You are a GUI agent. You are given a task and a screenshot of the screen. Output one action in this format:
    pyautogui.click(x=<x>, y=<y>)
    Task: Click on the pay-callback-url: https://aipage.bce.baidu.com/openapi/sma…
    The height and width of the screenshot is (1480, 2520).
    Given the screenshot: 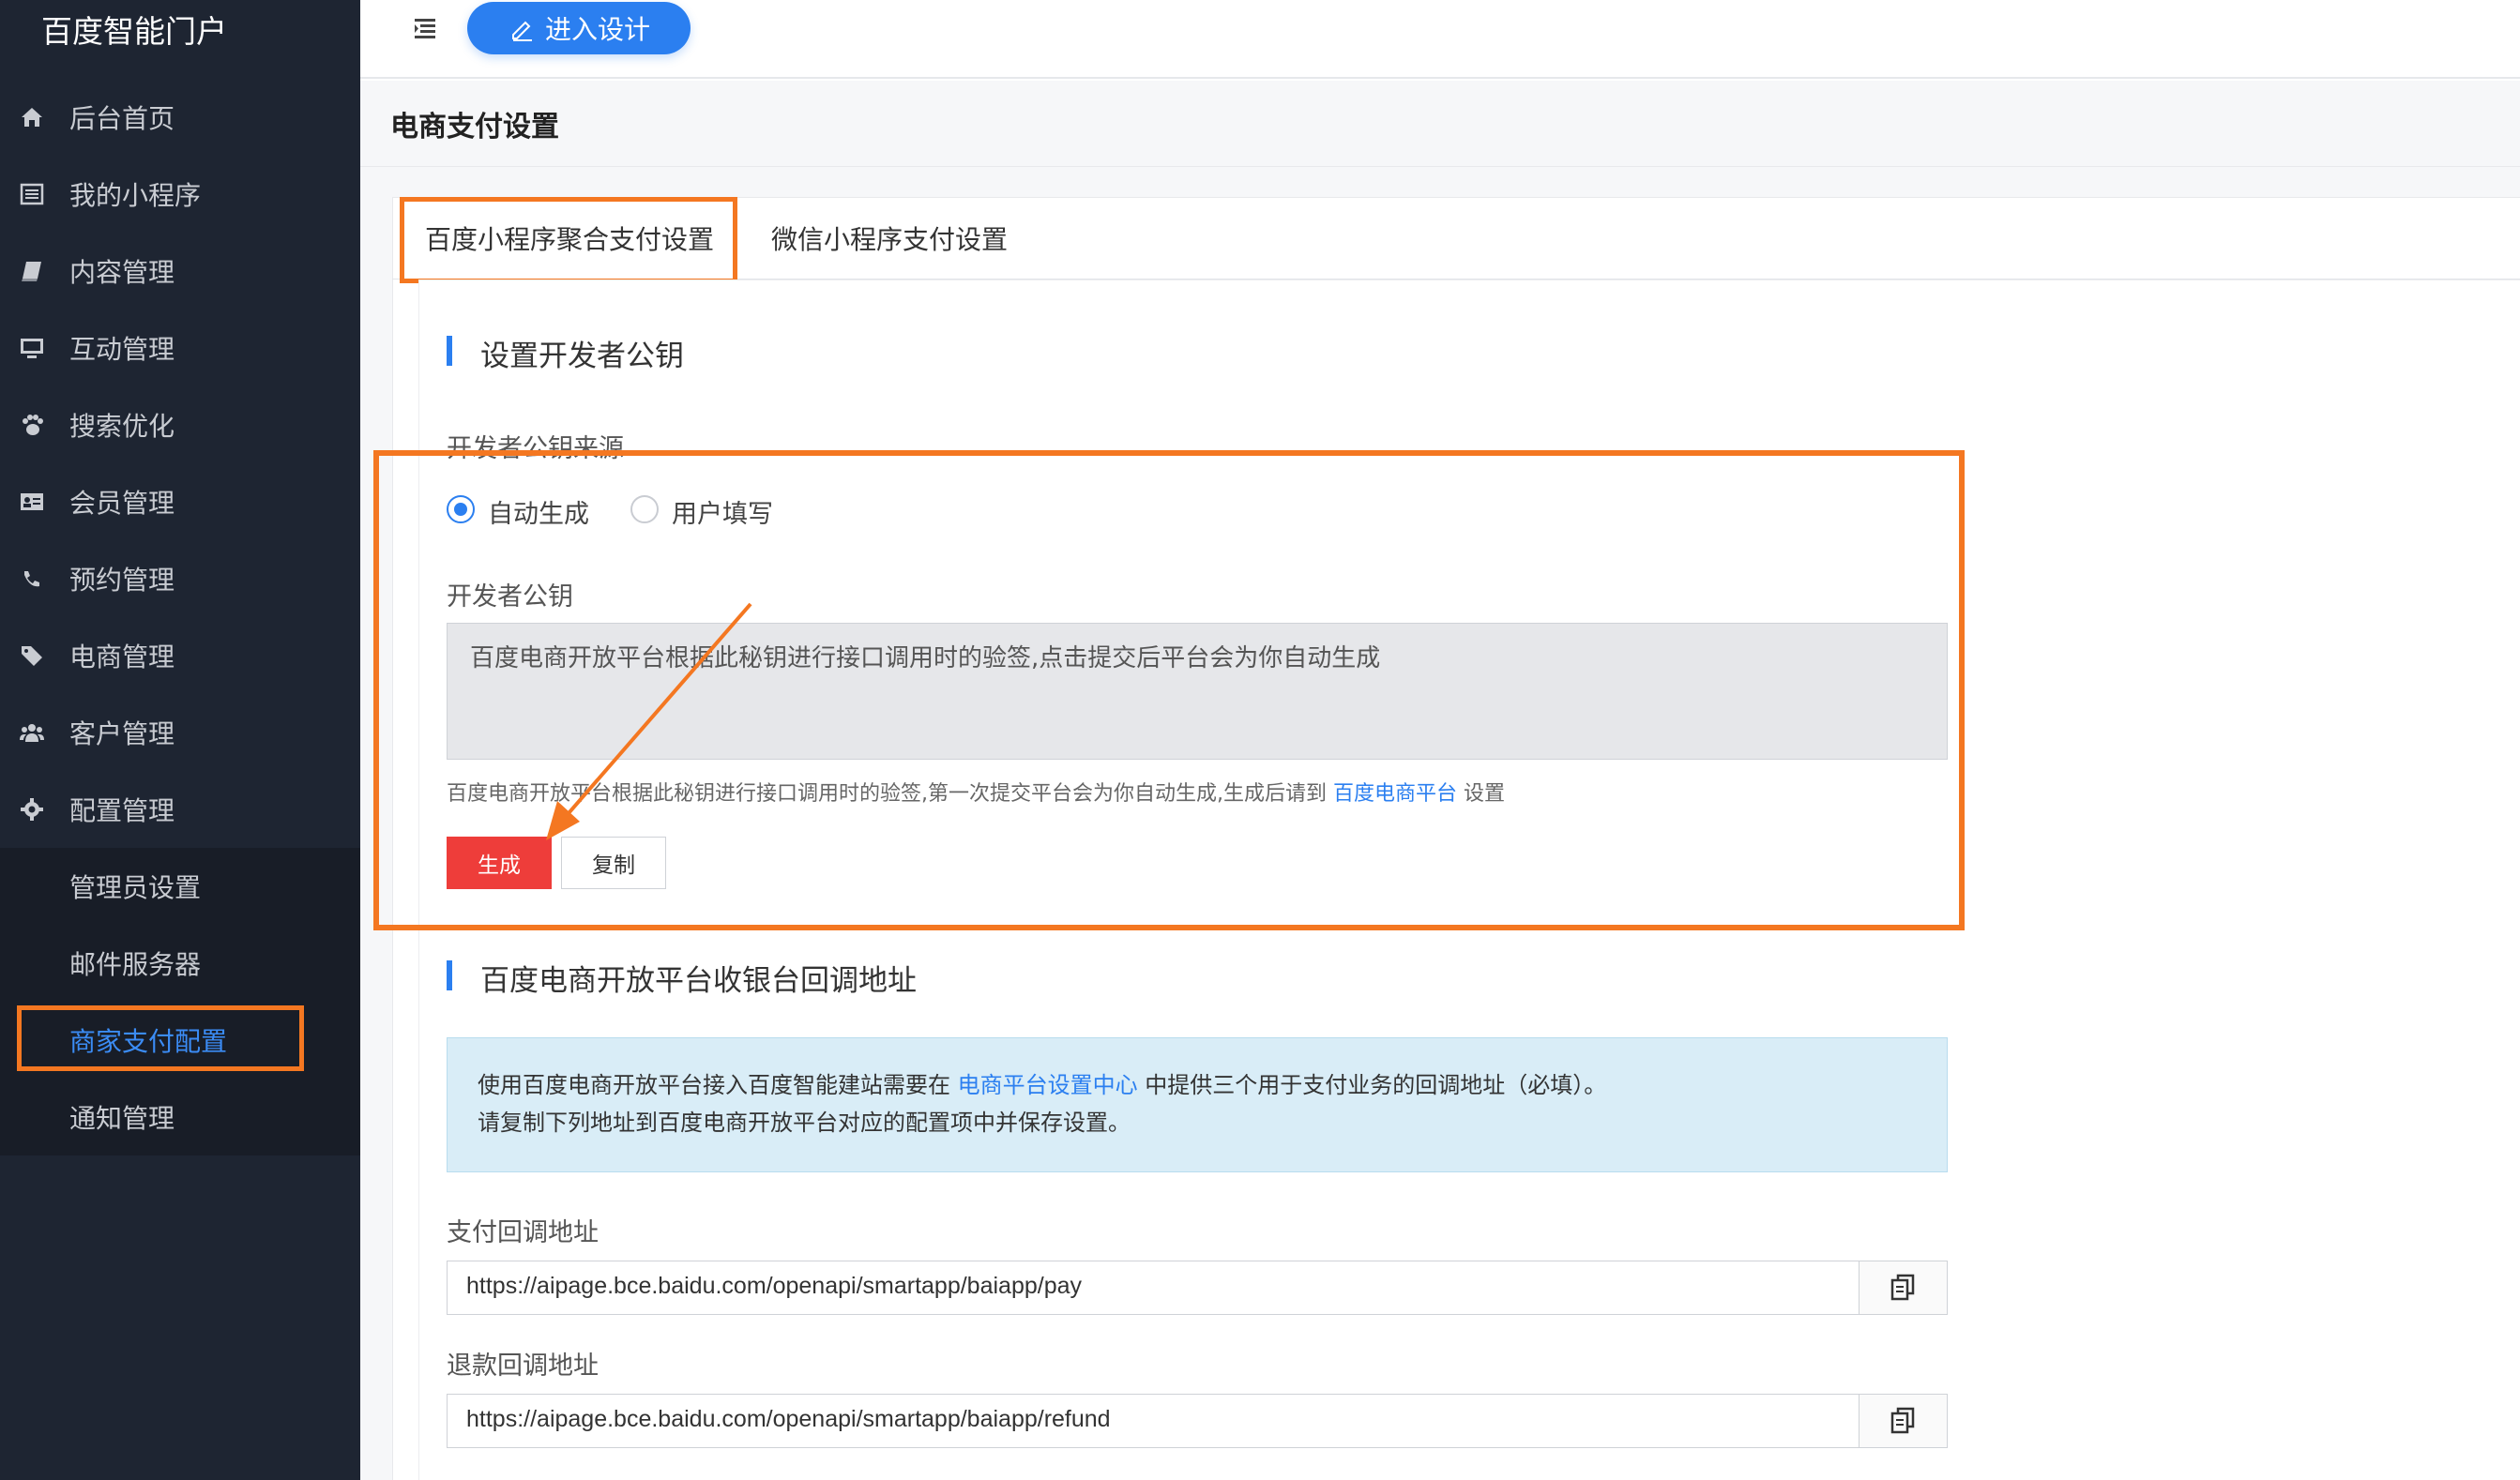 What is the action you would take?
    pyautogui.click(x=774, y=1287)
    